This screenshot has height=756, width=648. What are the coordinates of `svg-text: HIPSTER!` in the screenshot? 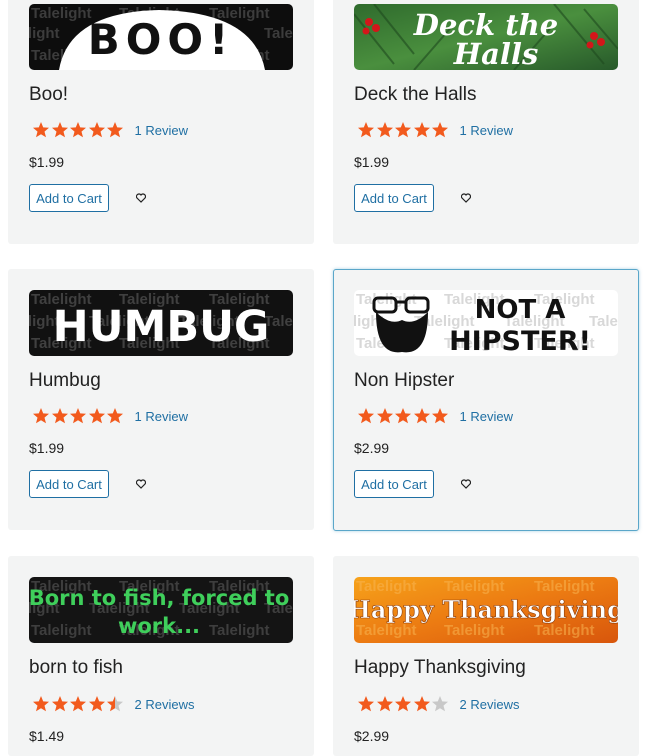 It's located at (520, 341).